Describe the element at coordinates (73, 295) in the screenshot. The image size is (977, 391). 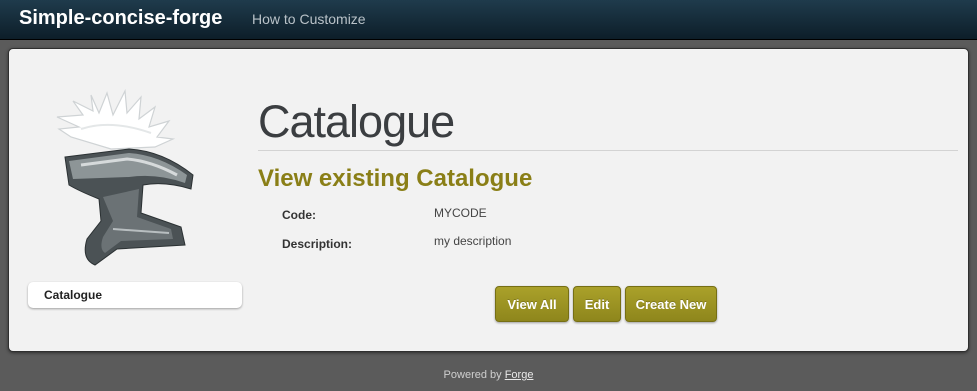
I see `sidebar-item-label: Catalogue` at that location.